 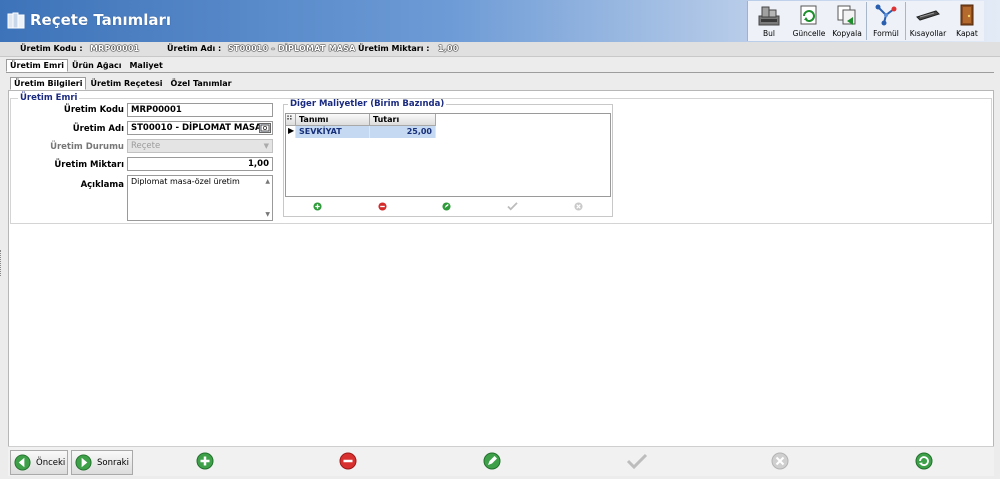 I want to click on other-costs-toolbar, so click(x=448, y=206).